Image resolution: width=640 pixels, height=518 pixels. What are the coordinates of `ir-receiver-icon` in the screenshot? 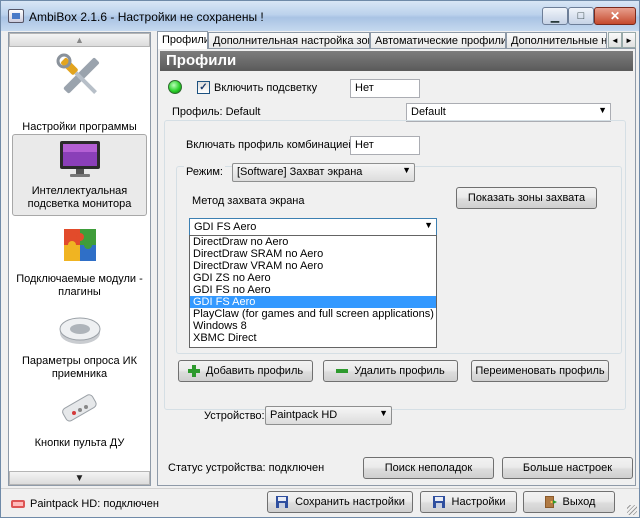 It's located at (79, 330).